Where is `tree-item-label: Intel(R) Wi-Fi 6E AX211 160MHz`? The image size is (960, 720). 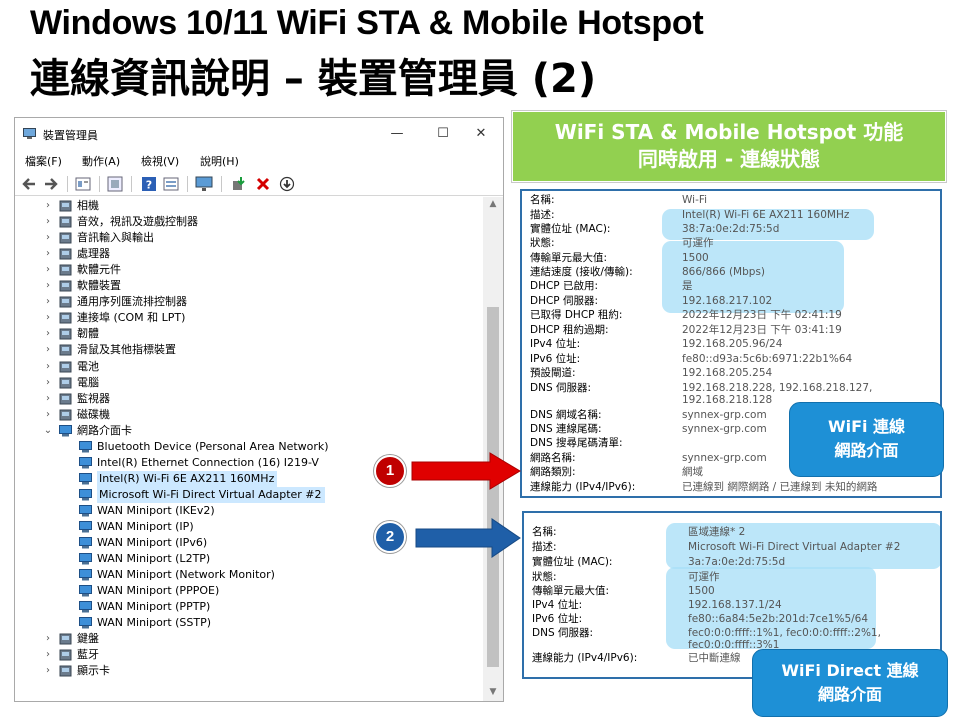 tree-item-label: Intel(R) Wi-Fi 6E AX211 160MHz is located at coordinates (187, 478).